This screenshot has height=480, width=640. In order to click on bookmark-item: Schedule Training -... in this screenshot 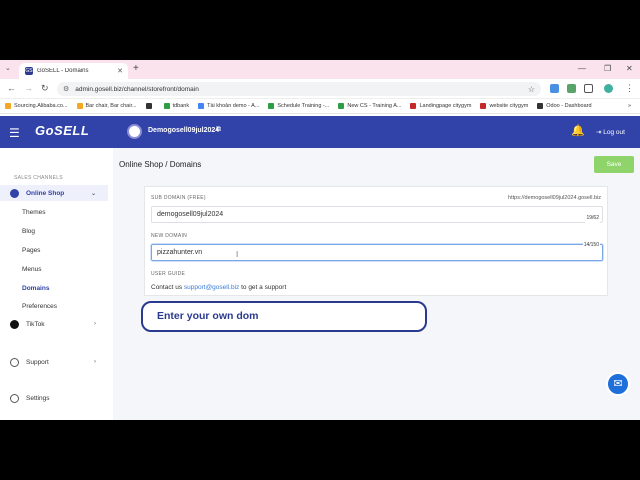, I will do `click(298, 106)`.